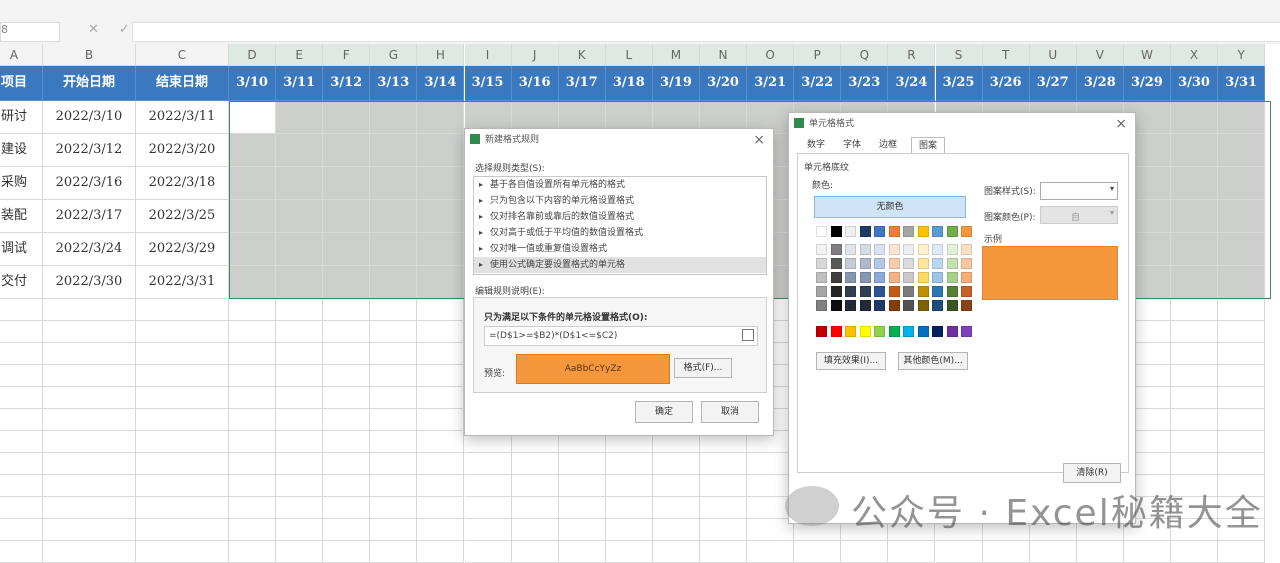 The image size is (1280, 563). Describe the element at coordinates (1006, 83) in the screenshot. I see `header-cell: 3/26` at that location.